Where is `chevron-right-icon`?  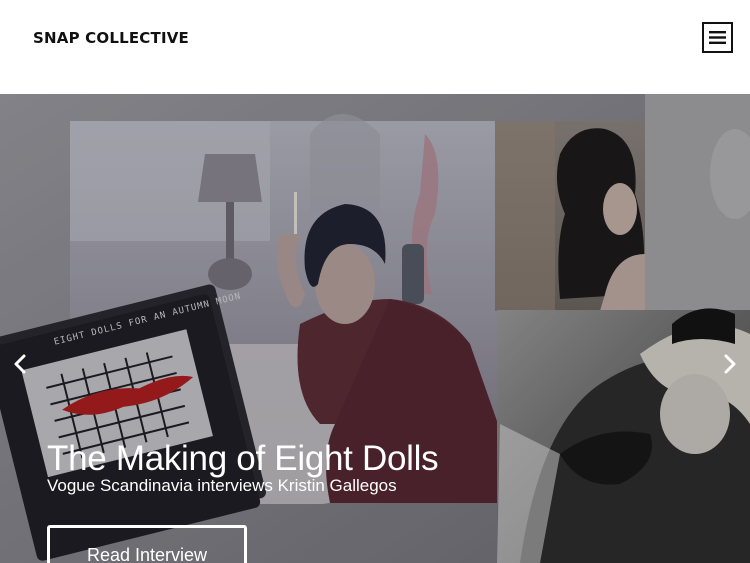
chevron-right-icon is located at coordinates (730, 364).